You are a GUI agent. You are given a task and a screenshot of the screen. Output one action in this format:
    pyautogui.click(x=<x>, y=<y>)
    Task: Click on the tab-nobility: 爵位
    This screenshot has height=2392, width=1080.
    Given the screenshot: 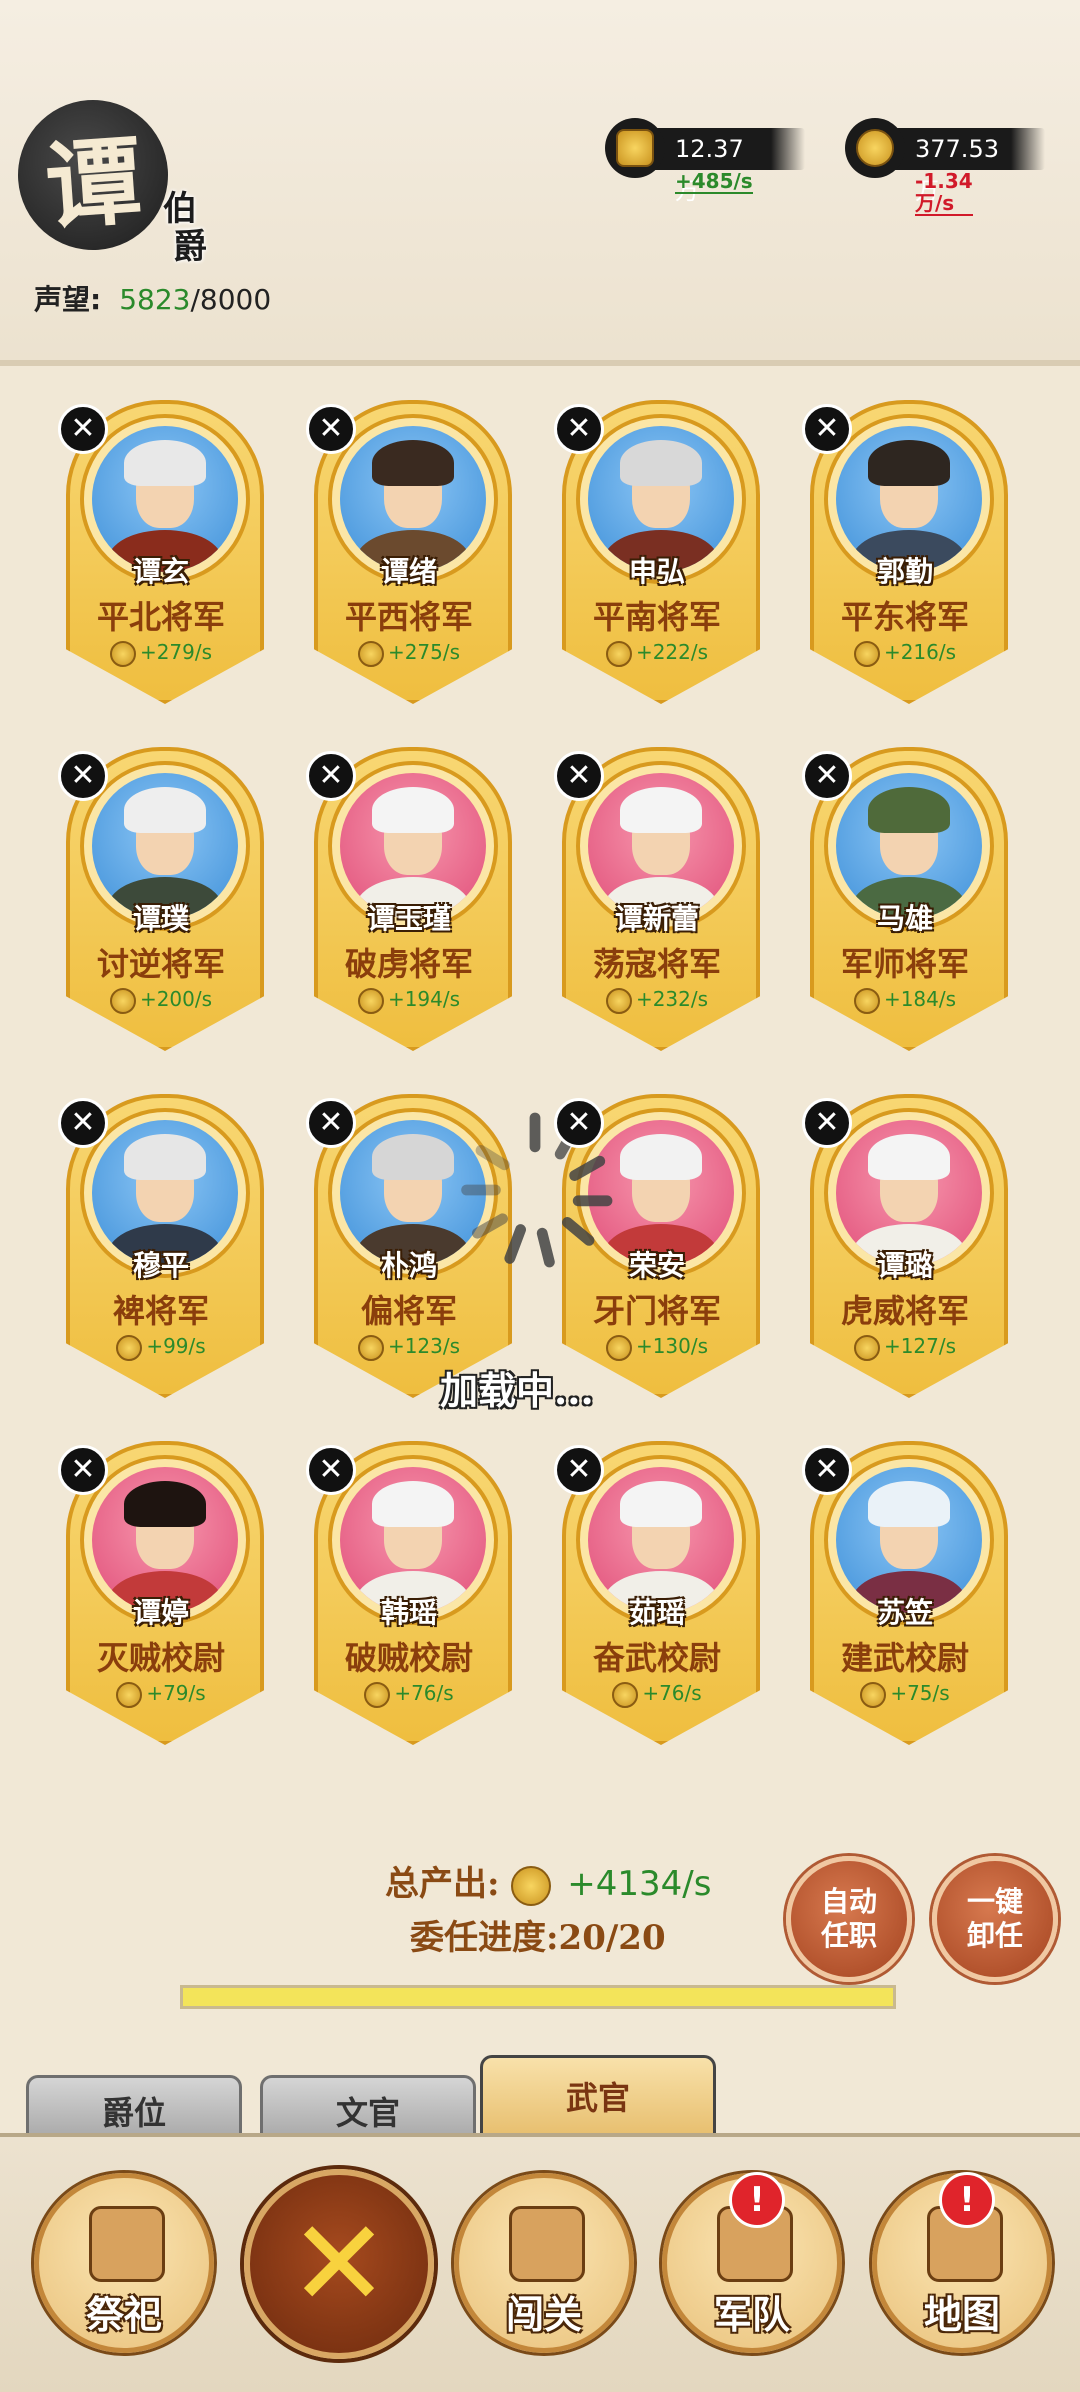 What is the action you would take?
    pyautogui.click(x=134, y=2106)
    